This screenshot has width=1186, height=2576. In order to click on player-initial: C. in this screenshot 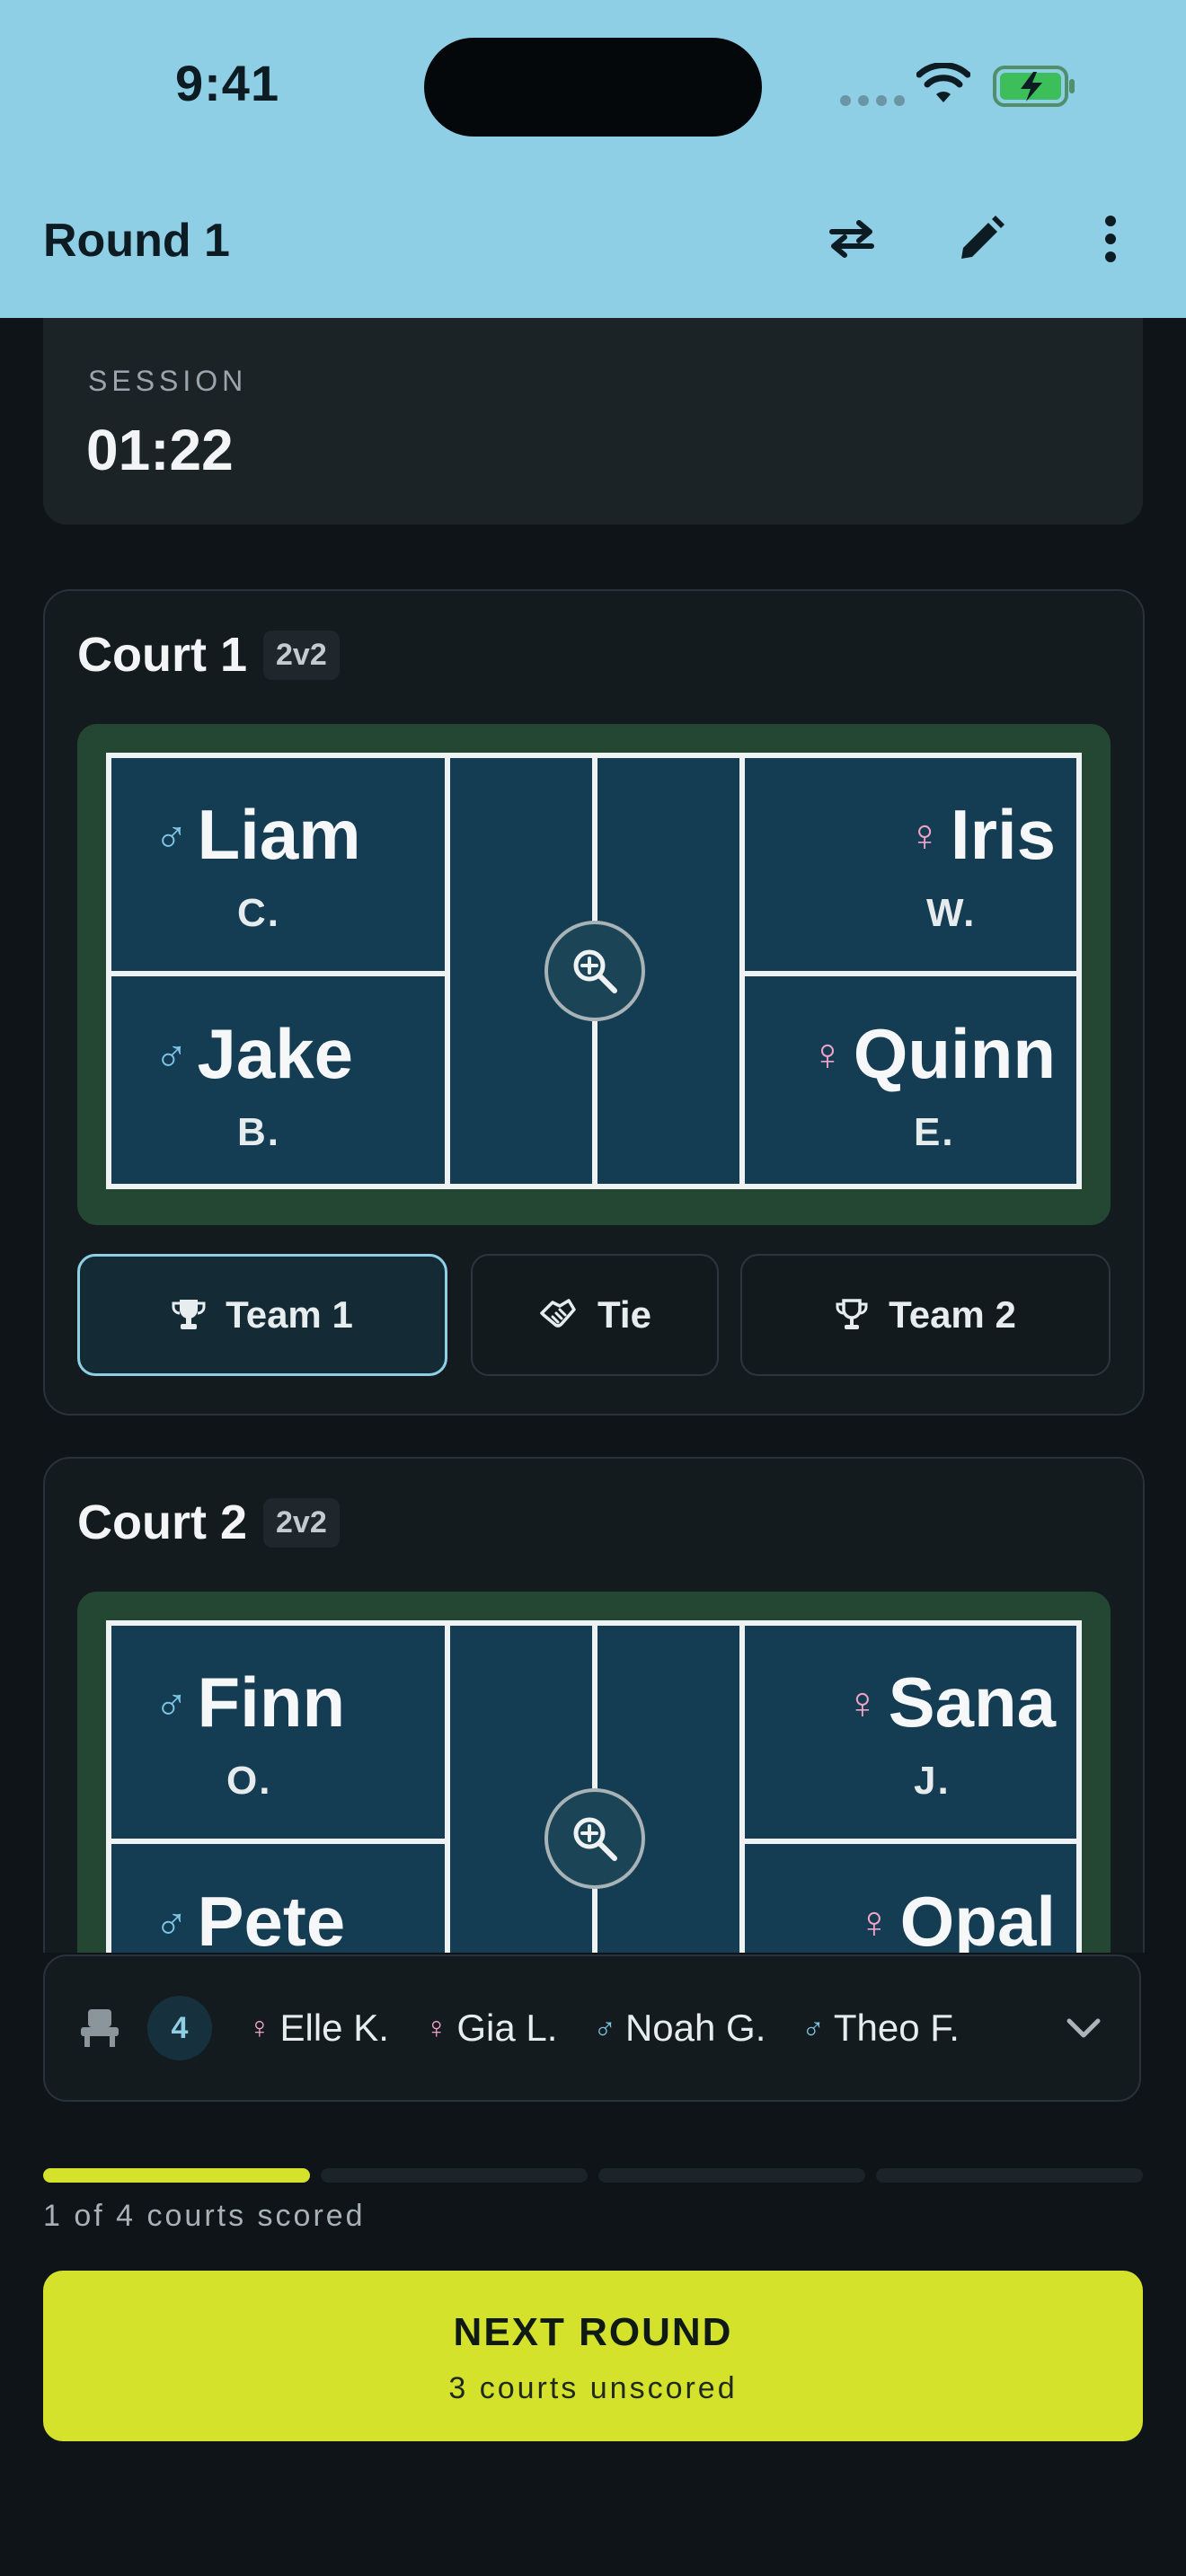, I will do `click(258, 913)`.